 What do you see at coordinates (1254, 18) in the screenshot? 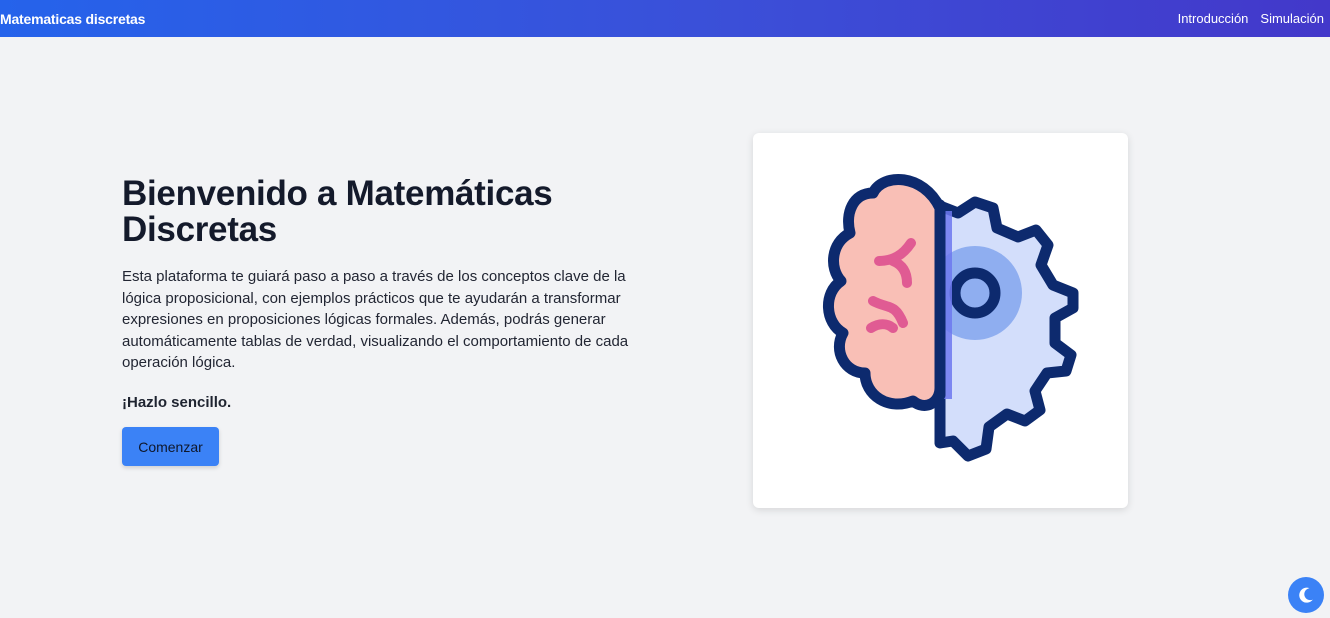
I see `nav-links: Introducción Simulación` at bounding box center [1254, 18].